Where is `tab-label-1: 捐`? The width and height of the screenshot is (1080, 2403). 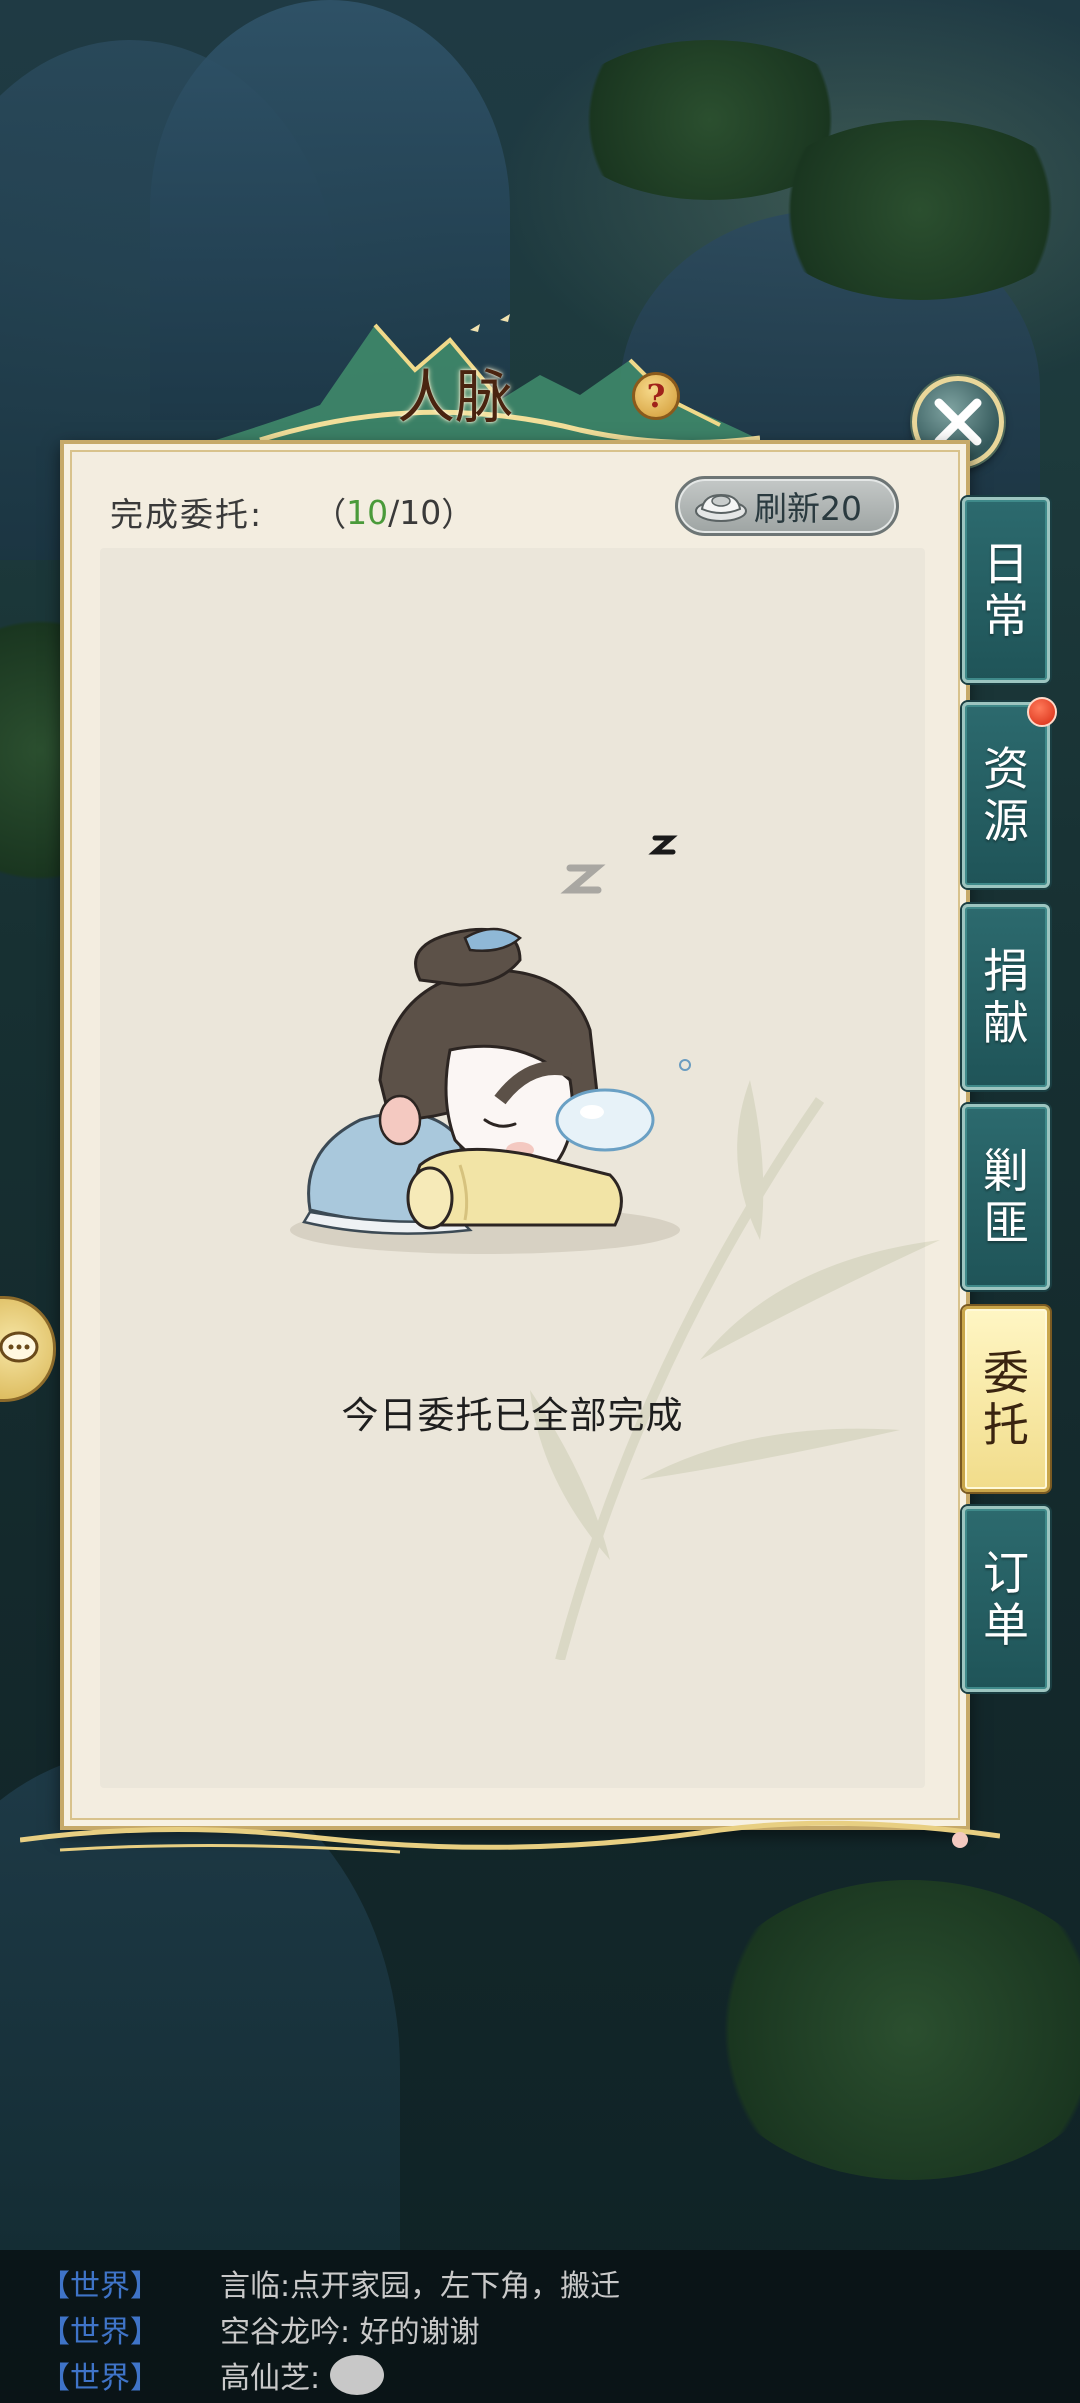 tab-label-1: 捐 is located at coordinates (1006, 971).